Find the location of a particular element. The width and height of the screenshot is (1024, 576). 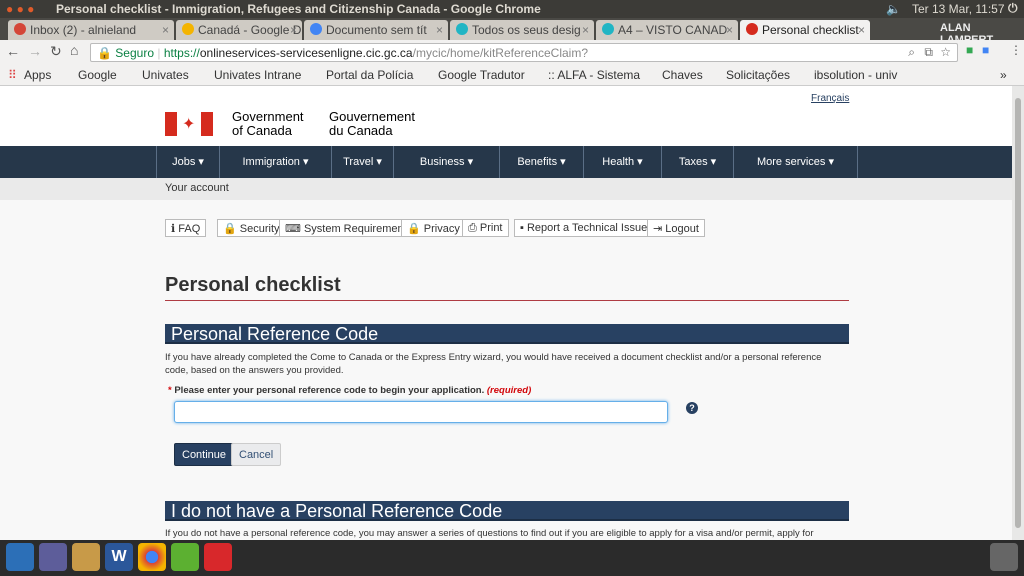

browser-tab: Canadá - Google Dr × is located at coordinates (239, 30).